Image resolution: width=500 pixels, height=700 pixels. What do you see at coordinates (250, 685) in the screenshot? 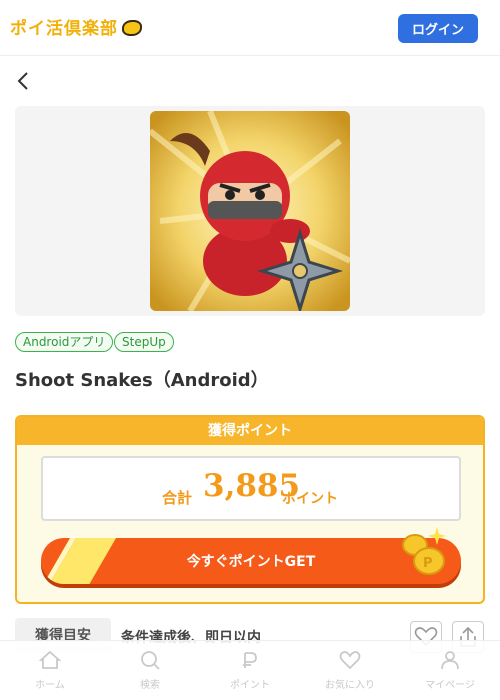
I see `nav-points-label: ポイント` at bounding box center [250, 685].